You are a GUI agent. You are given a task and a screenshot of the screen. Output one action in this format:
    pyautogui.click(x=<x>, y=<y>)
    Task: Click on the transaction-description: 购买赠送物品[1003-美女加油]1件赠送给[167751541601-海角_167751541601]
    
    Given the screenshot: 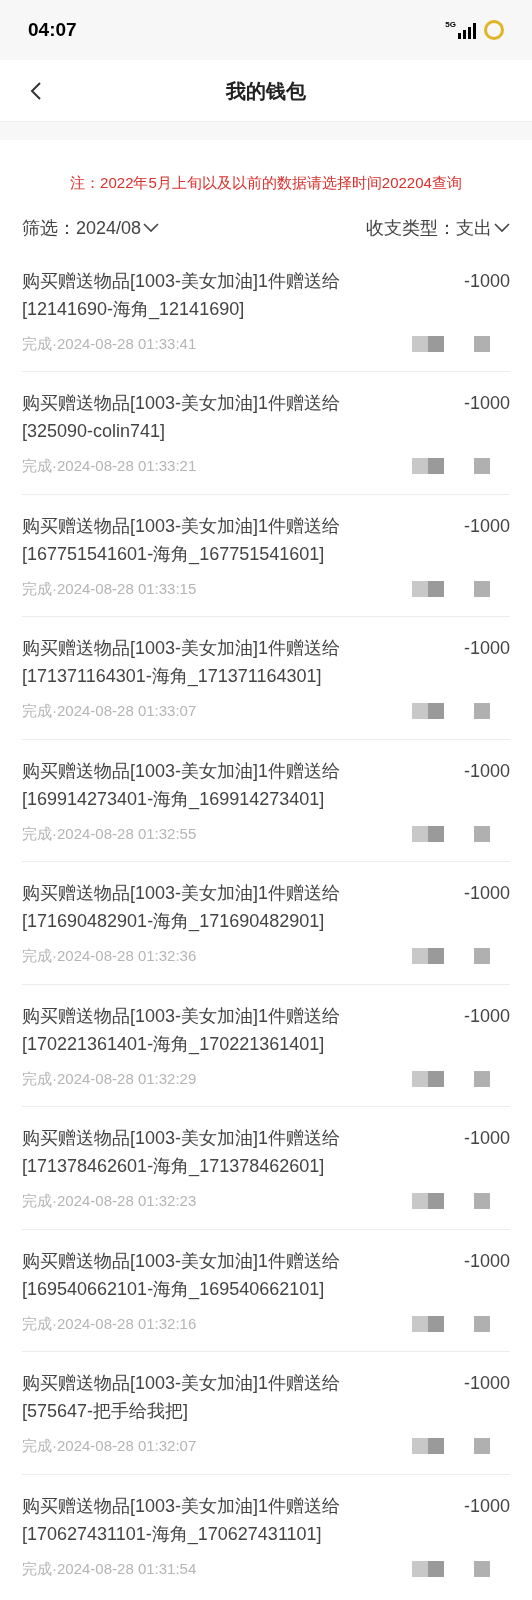 What is the action you would take?
    pyautogui.click(x=182, y=540)
    